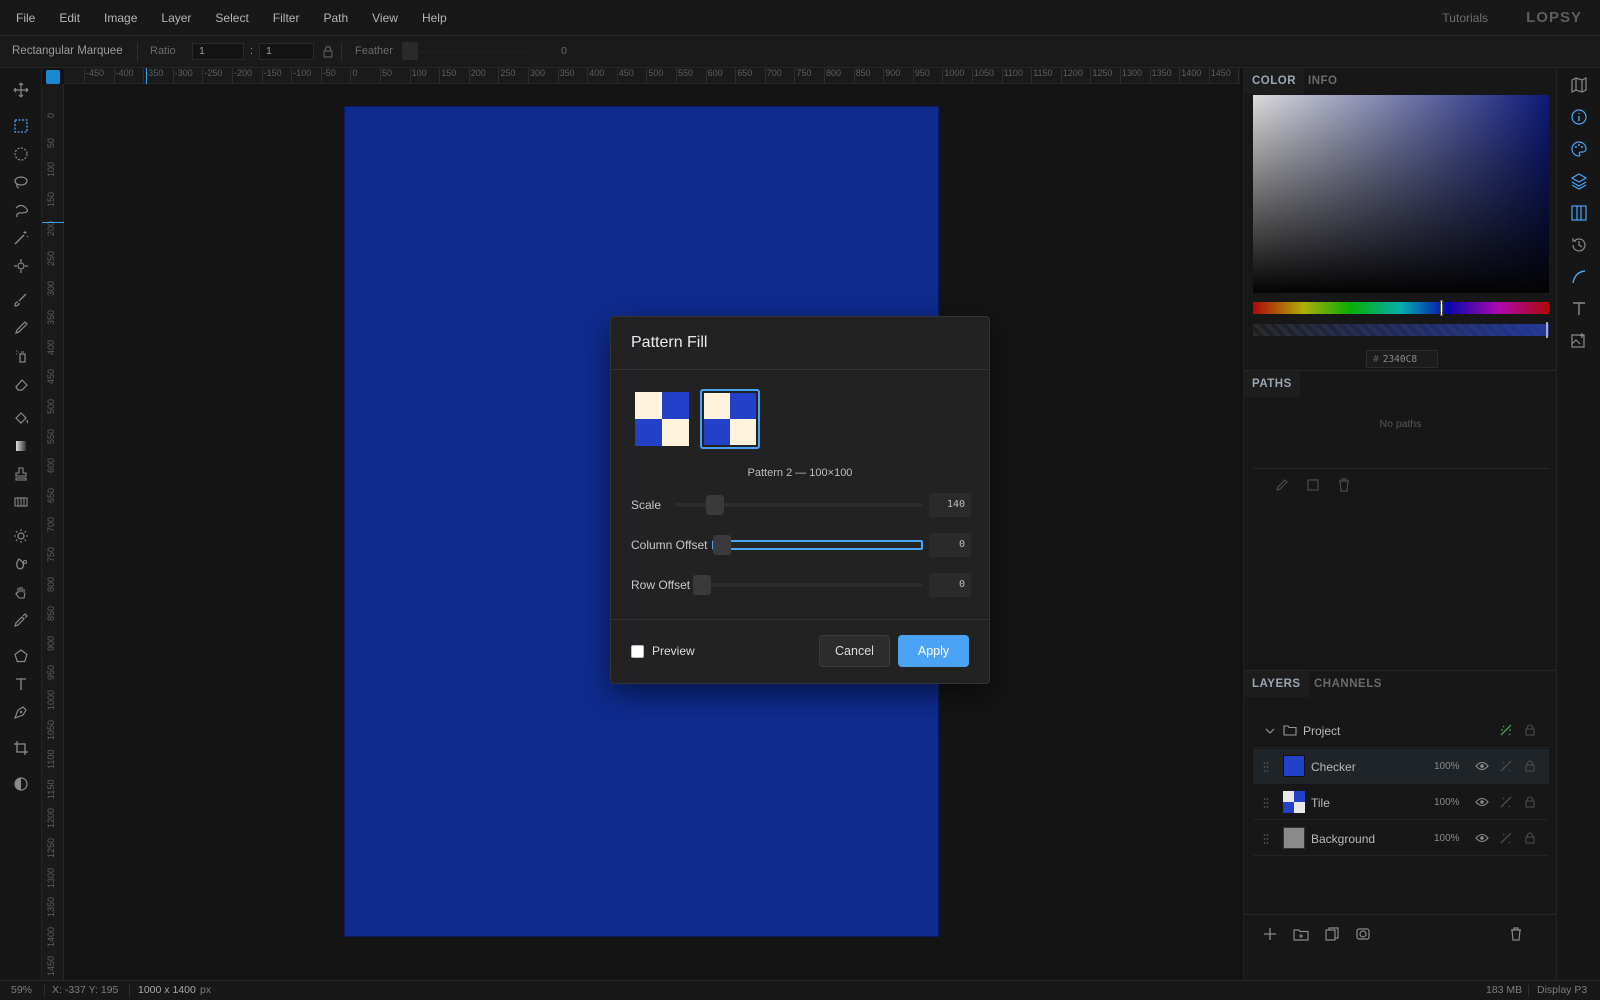 This screenshot has height=1000, width=1600. What do you see at coordinates (1579, 149) in the screenshot?
I see `palette-icon` at bounding box center [1579, 149].